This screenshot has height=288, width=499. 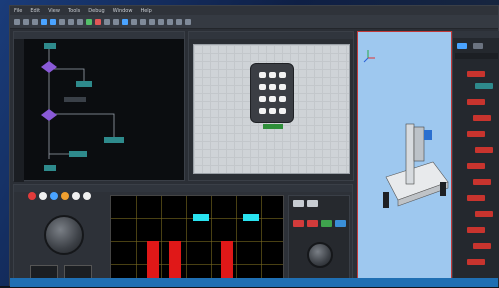 What do you see at coordinates (26, 21) in the screenshot?
I see `open-icon` at bounding box center [26, 21].